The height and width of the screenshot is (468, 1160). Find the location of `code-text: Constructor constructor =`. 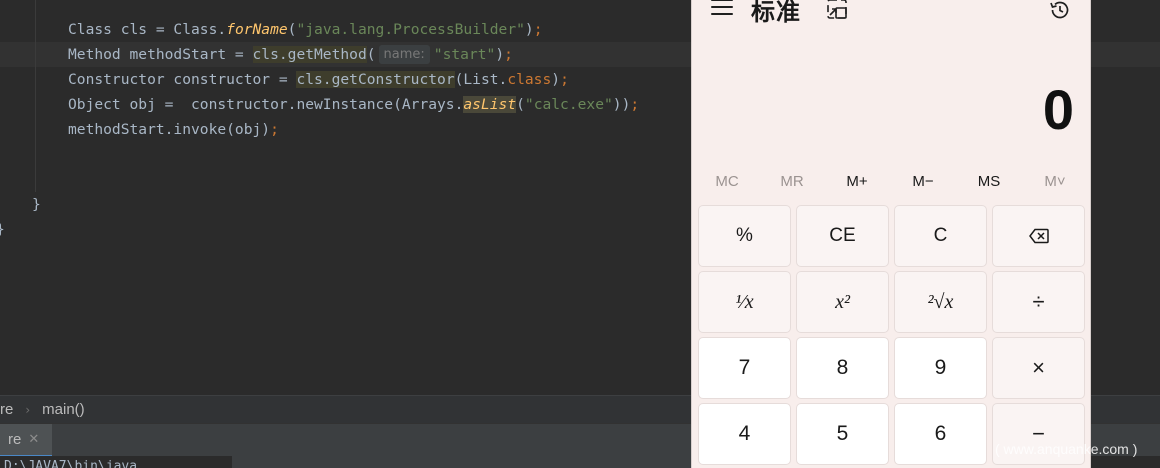

code-text: Constructor constructor = is located at coordinates (182, 79).